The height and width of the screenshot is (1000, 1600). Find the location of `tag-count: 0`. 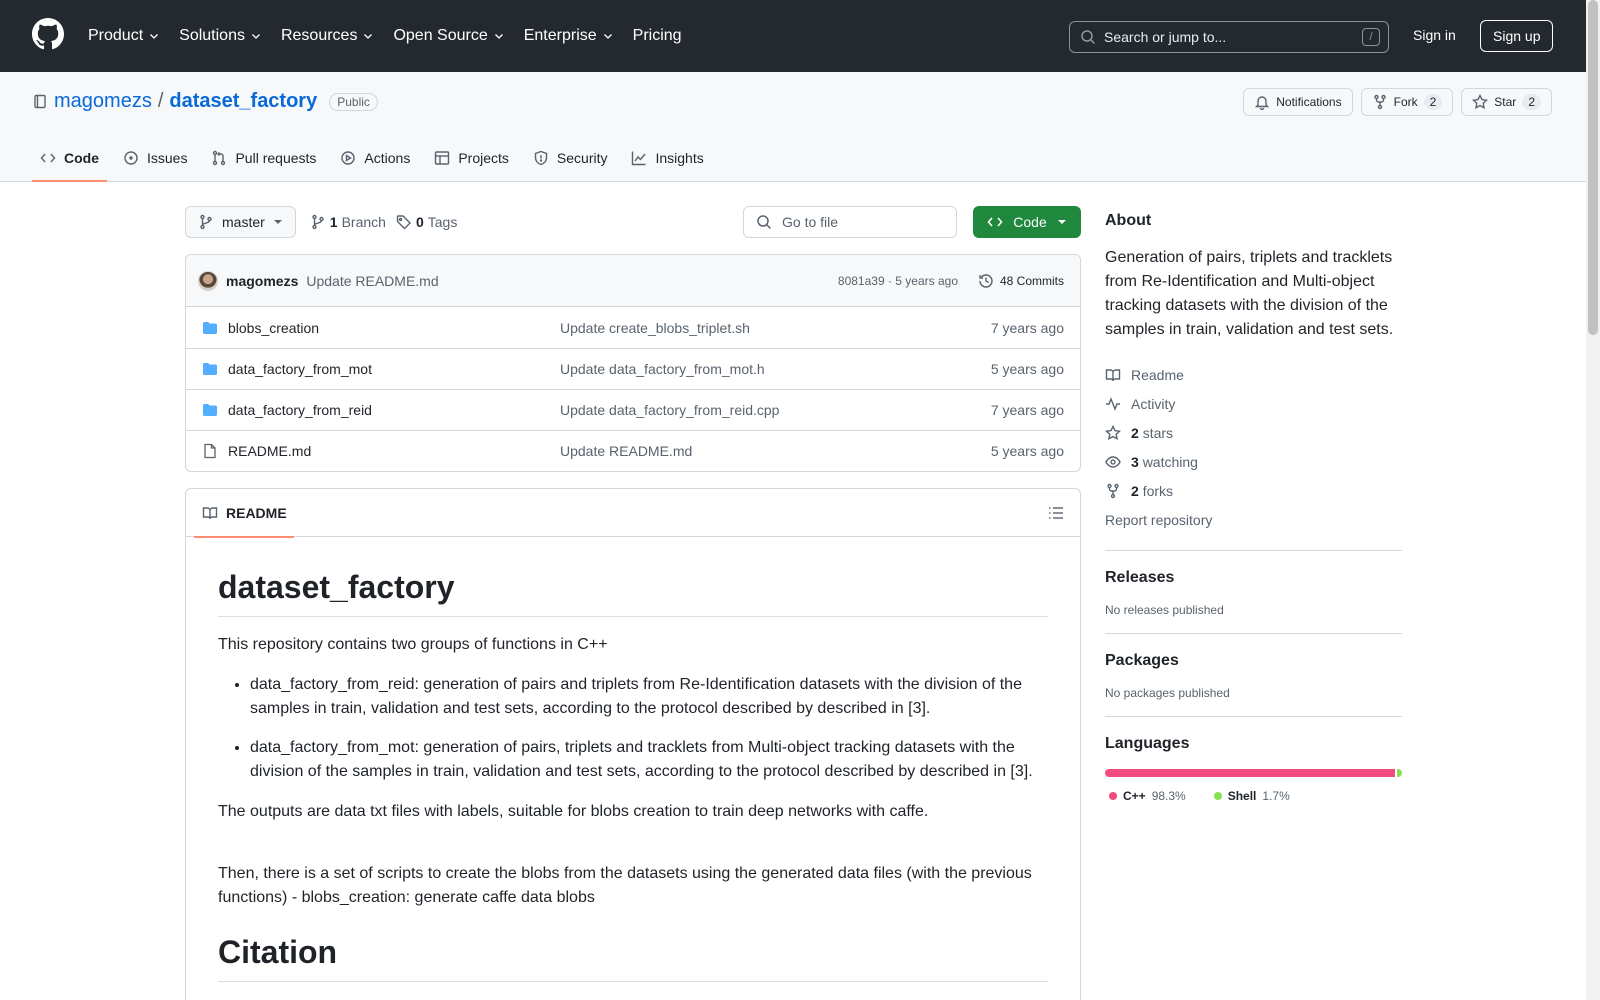

tag-count: 0 is located at coordinates (419, 222).